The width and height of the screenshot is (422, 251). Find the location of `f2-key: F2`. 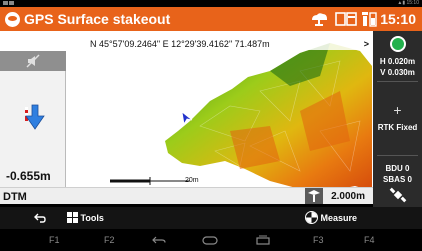

f2-key: F2 is located at coordinates (109, 240).